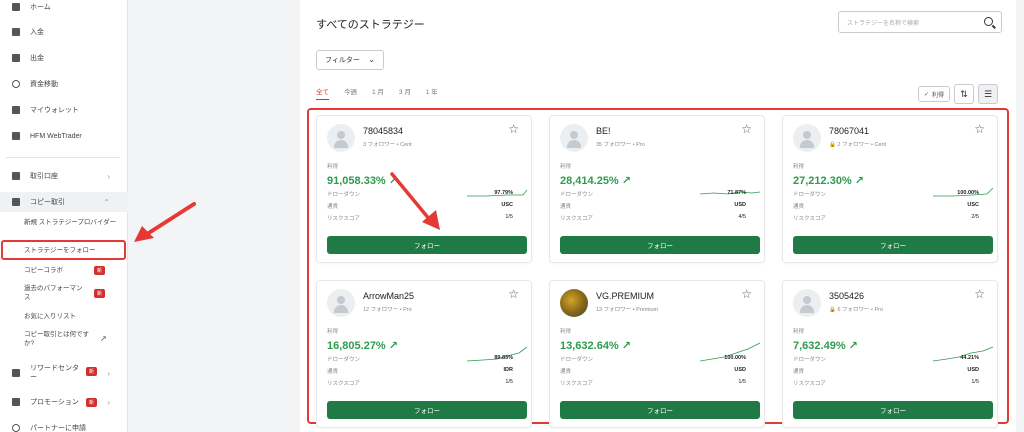 This screenshot has height=432, width=1024. What do you see at coordinates (432, 93) in the screenshot?
I see `tab-1-year: 1 年` at bounding box center [432, 93].